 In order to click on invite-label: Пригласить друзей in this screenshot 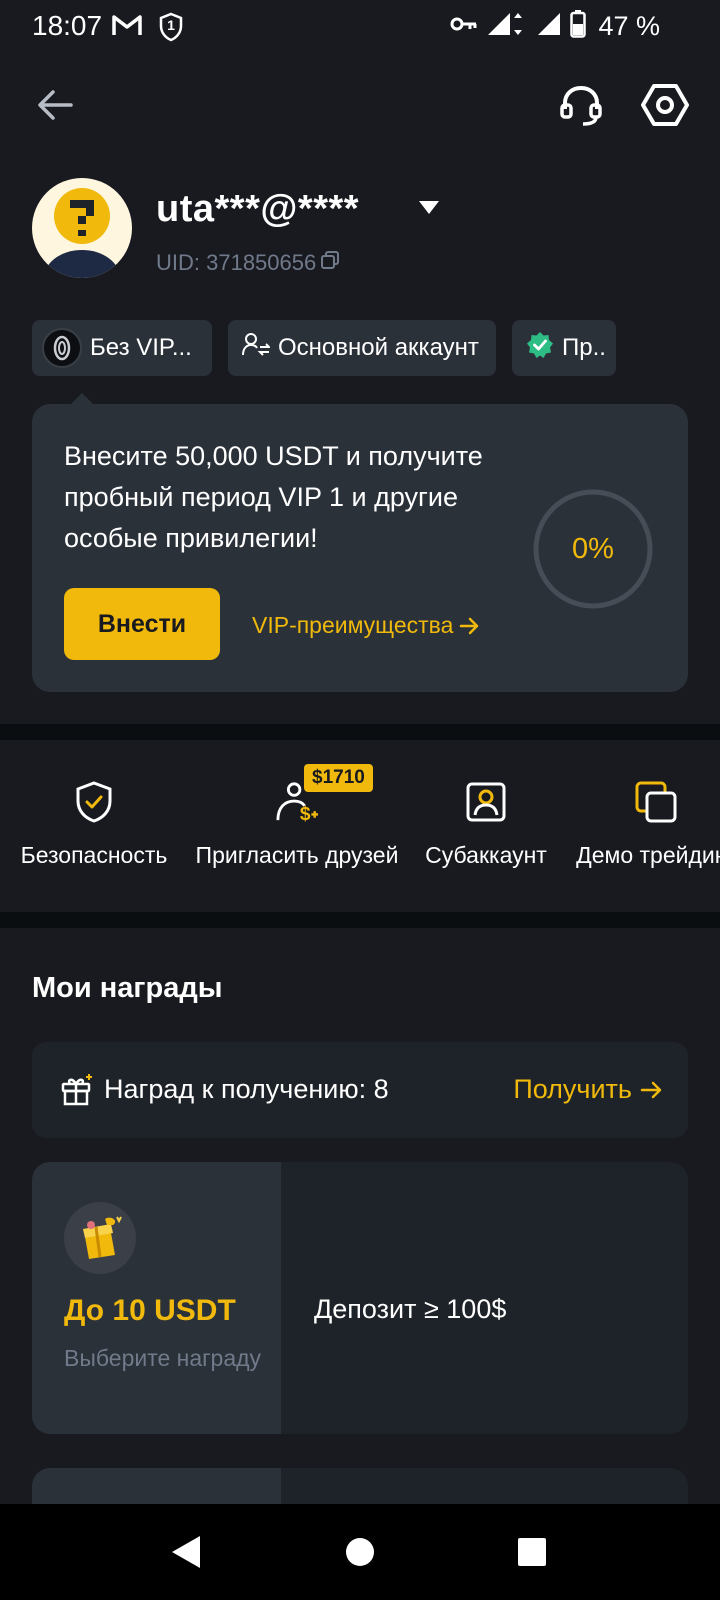, I will do `click(297, 855)`.